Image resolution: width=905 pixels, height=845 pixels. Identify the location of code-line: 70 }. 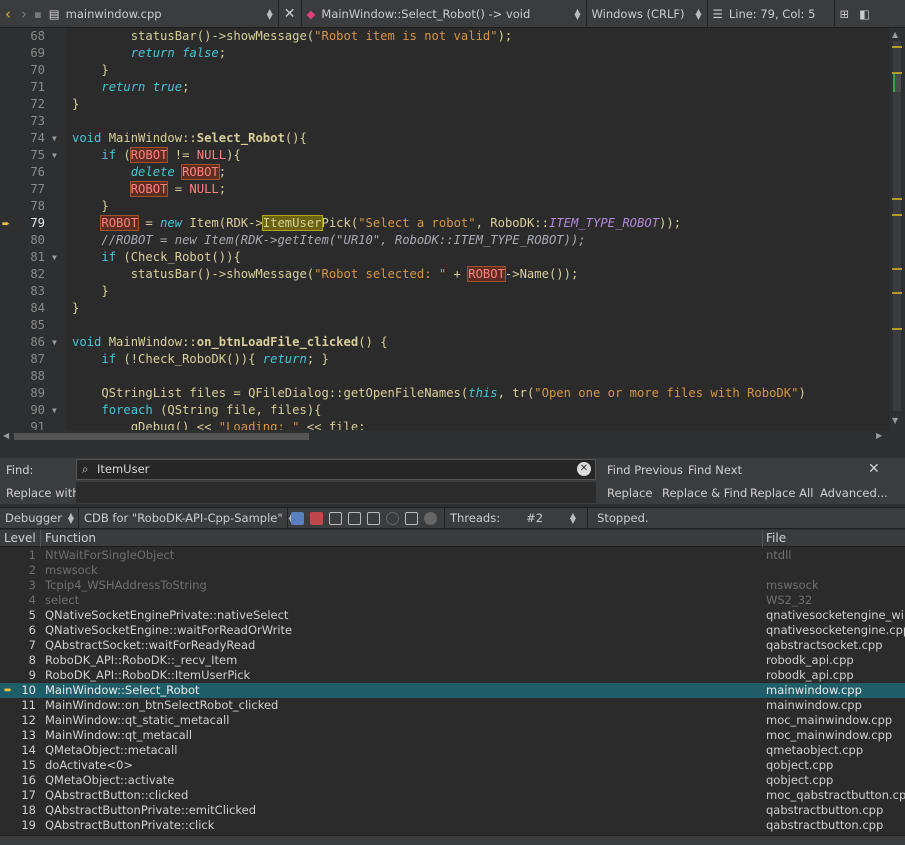
(436, 70).